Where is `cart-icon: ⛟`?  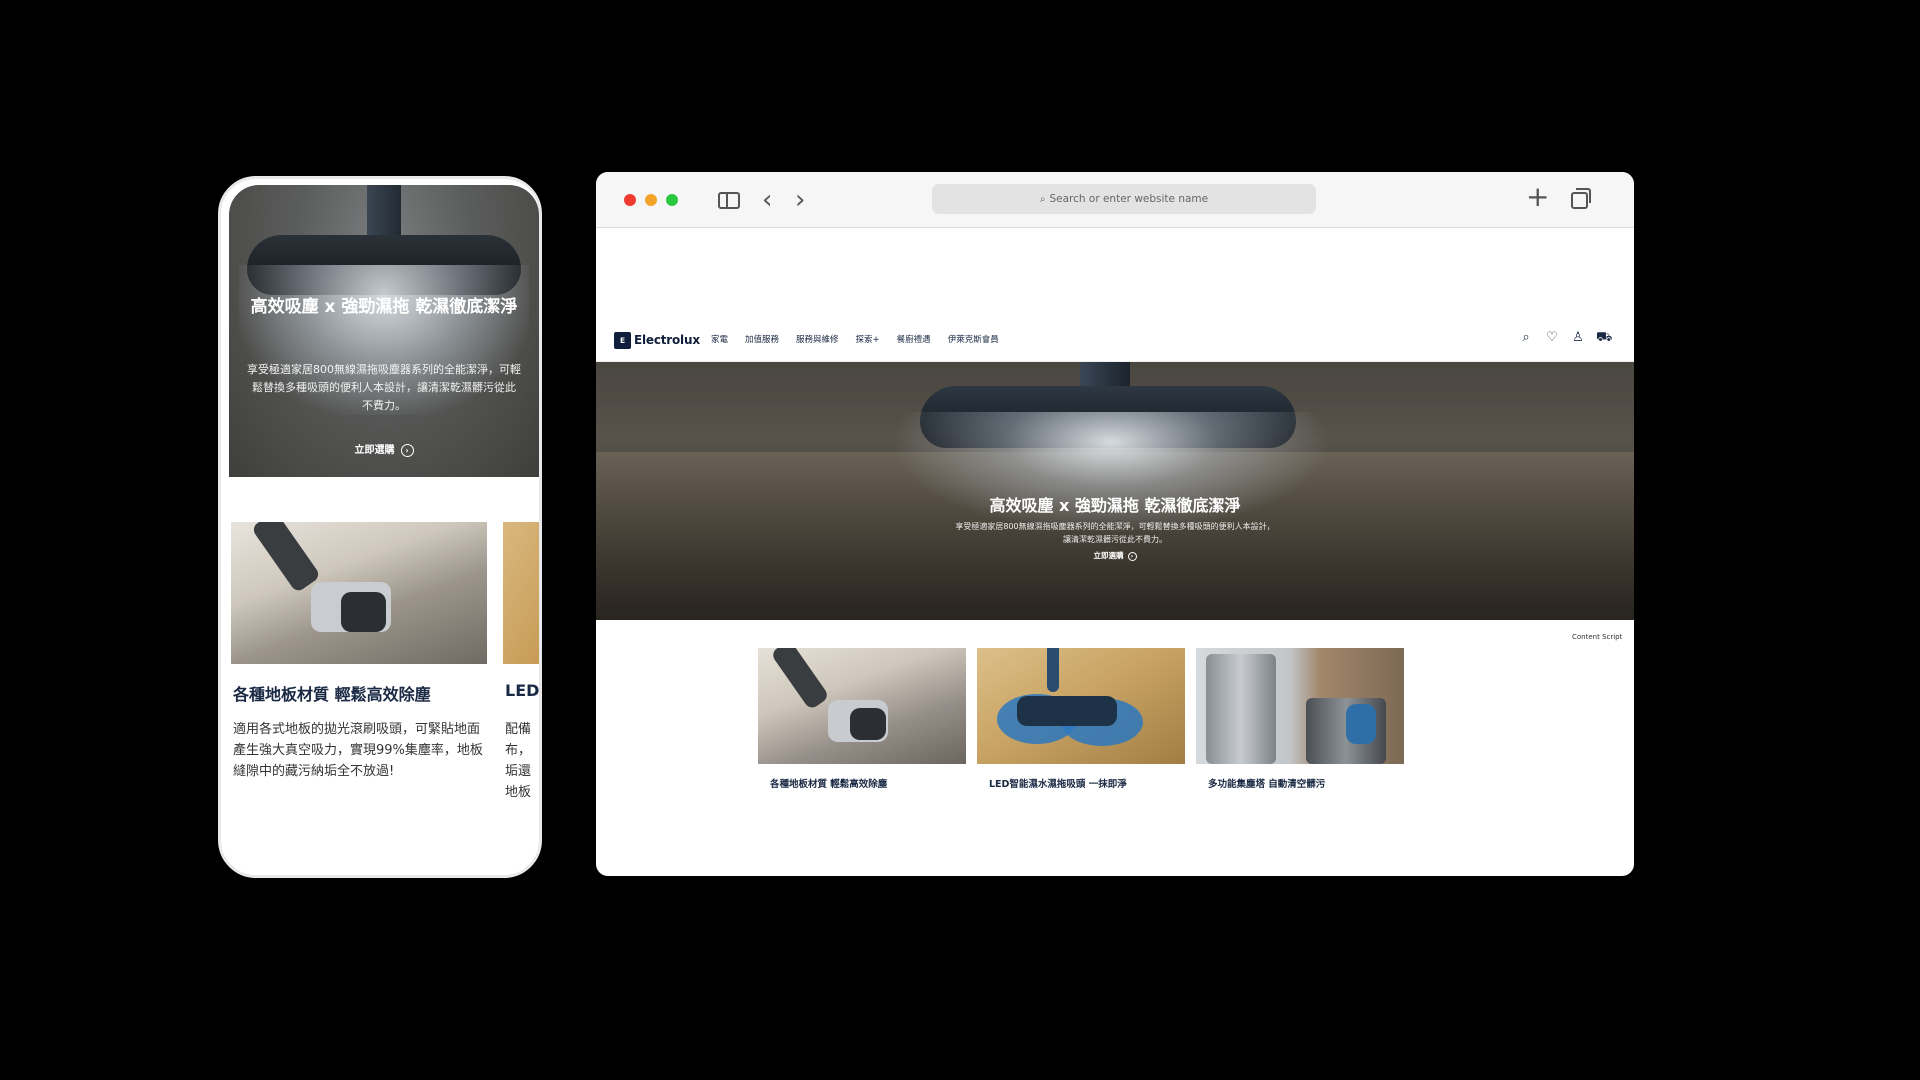
cart-icon: ⛟ is located at coordinates (1604, 338).